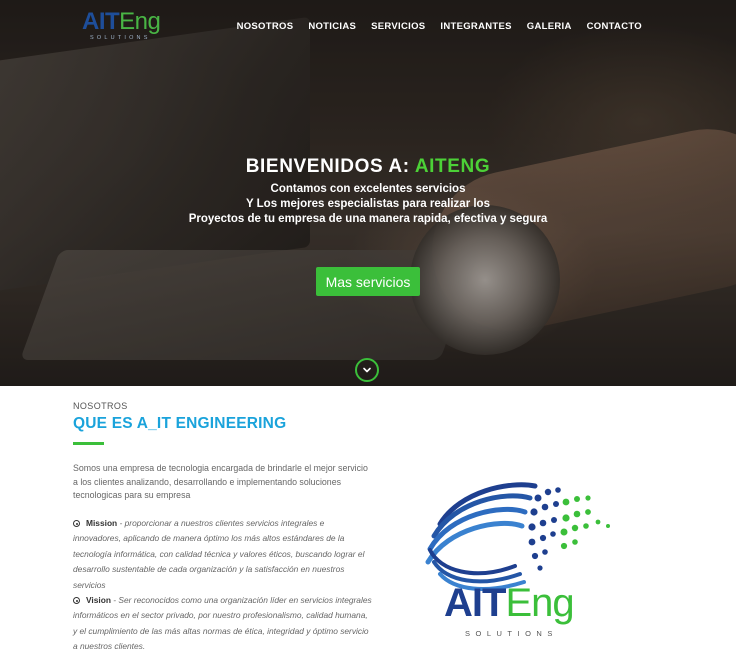 The height and width of the screenshot is (662, 736). I want to click on hero-title-prefix: BIENVENIDOS A:, so click(327, 166).